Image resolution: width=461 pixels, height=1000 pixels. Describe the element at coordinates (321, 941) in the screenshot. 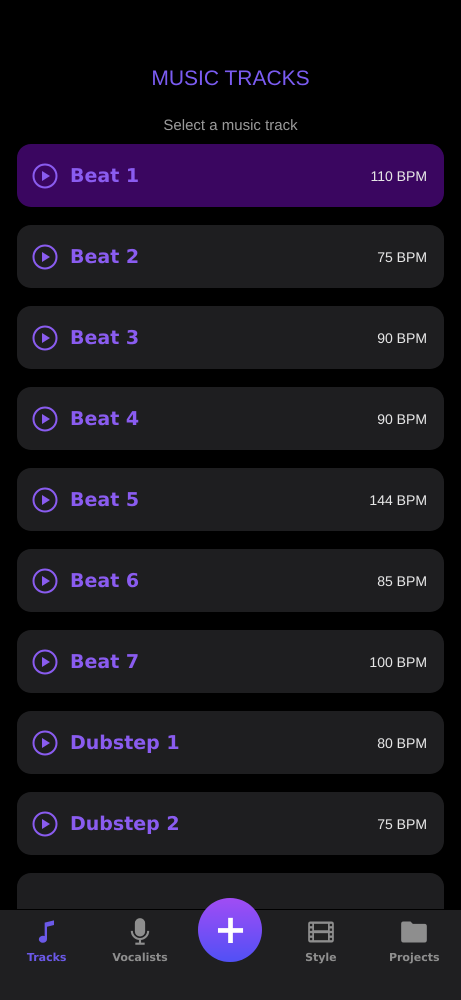

I see `tab-item: Style` at that location.